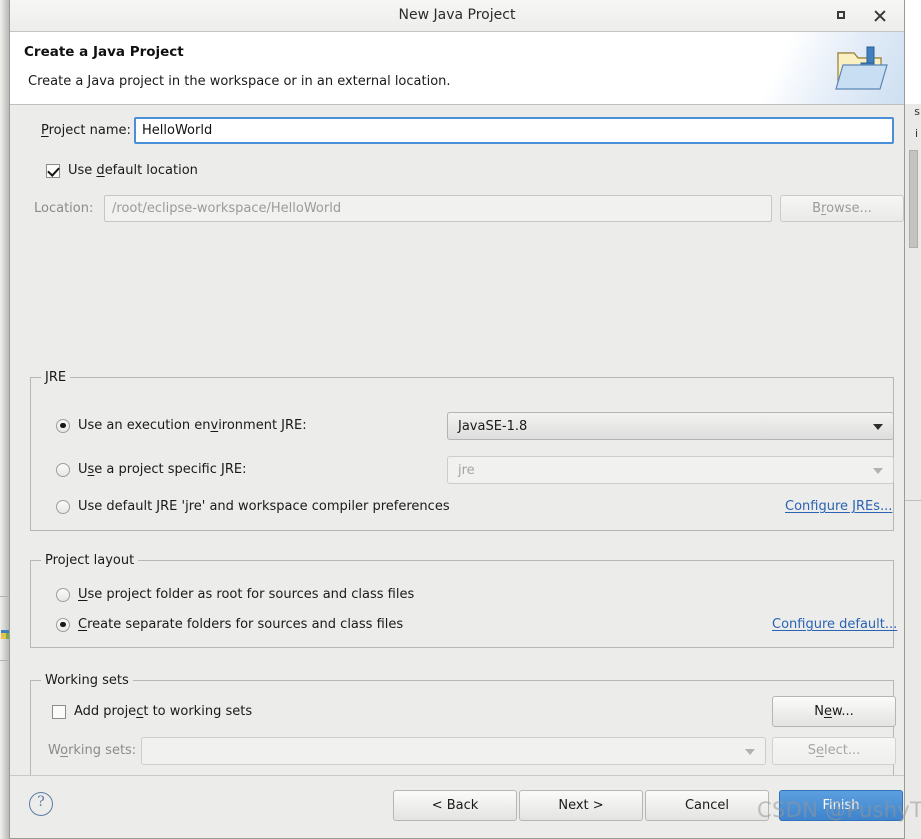 The height and width of the screenshot is (839, 921). I want to click on use-default-location-label: Use default location, so click(133, 170).